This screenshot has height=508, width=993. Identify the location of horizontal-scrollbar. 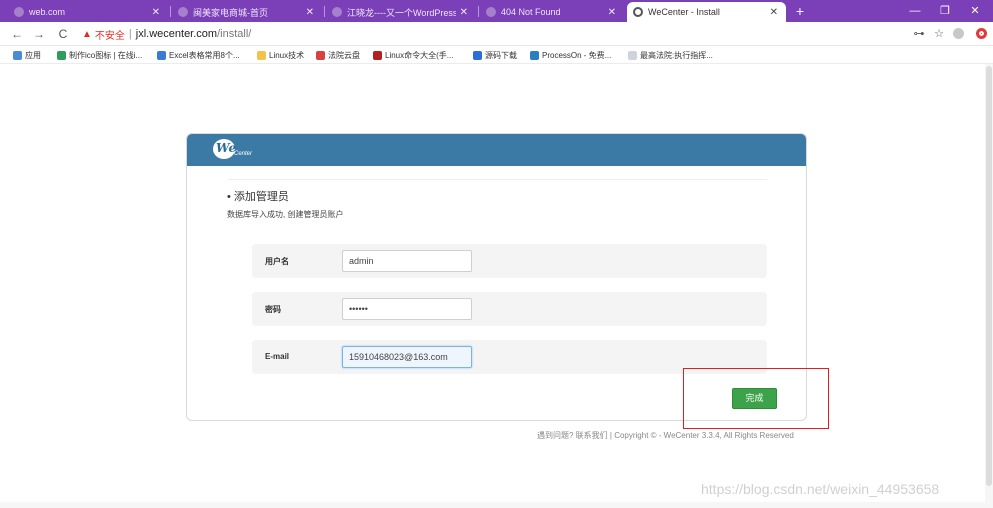
(492, 505).